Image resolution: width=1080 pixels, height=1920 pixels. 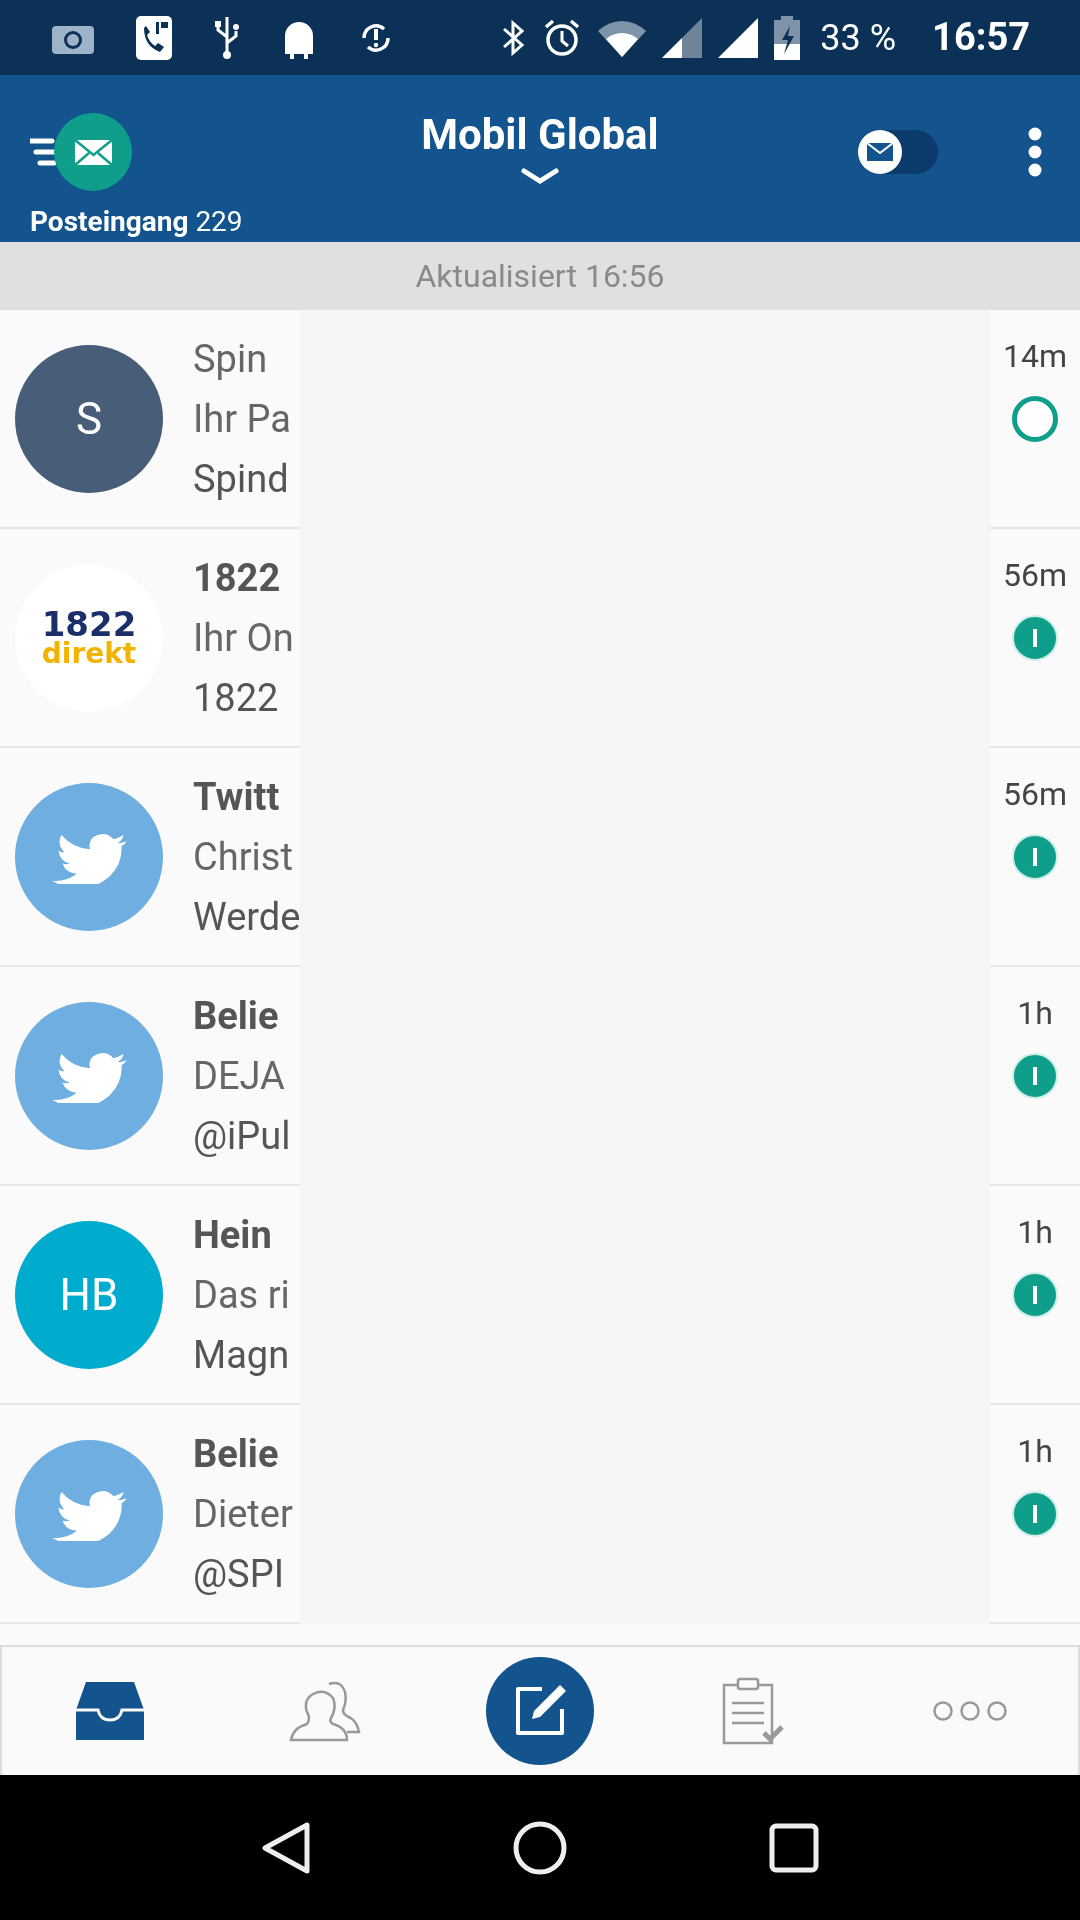 What do you see at coordinates (880, 152) in the screenshot?
I see `mail-icon` at bounding box center [880, 152].